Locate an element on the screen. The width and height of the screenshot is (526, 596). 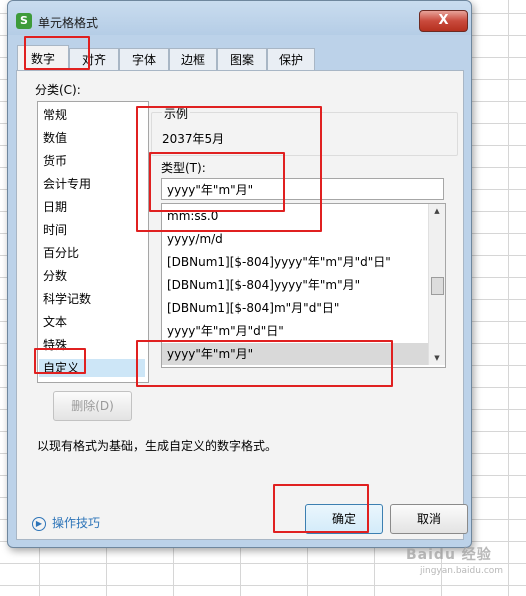
category-item-percentage: 百分比 is located at coordinates (93, 253).